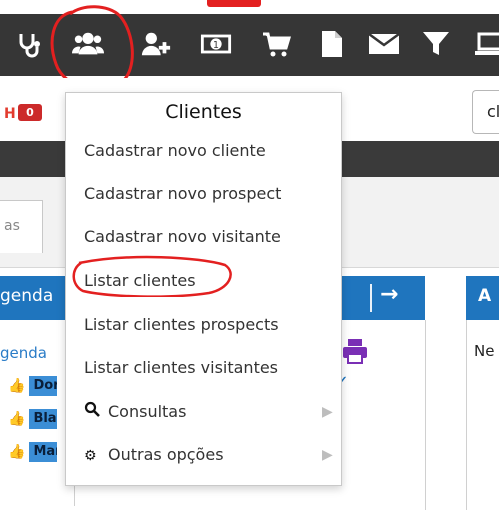  I want to click on menu-item-listar-clientes: Listar clientes, so click(140, 281).